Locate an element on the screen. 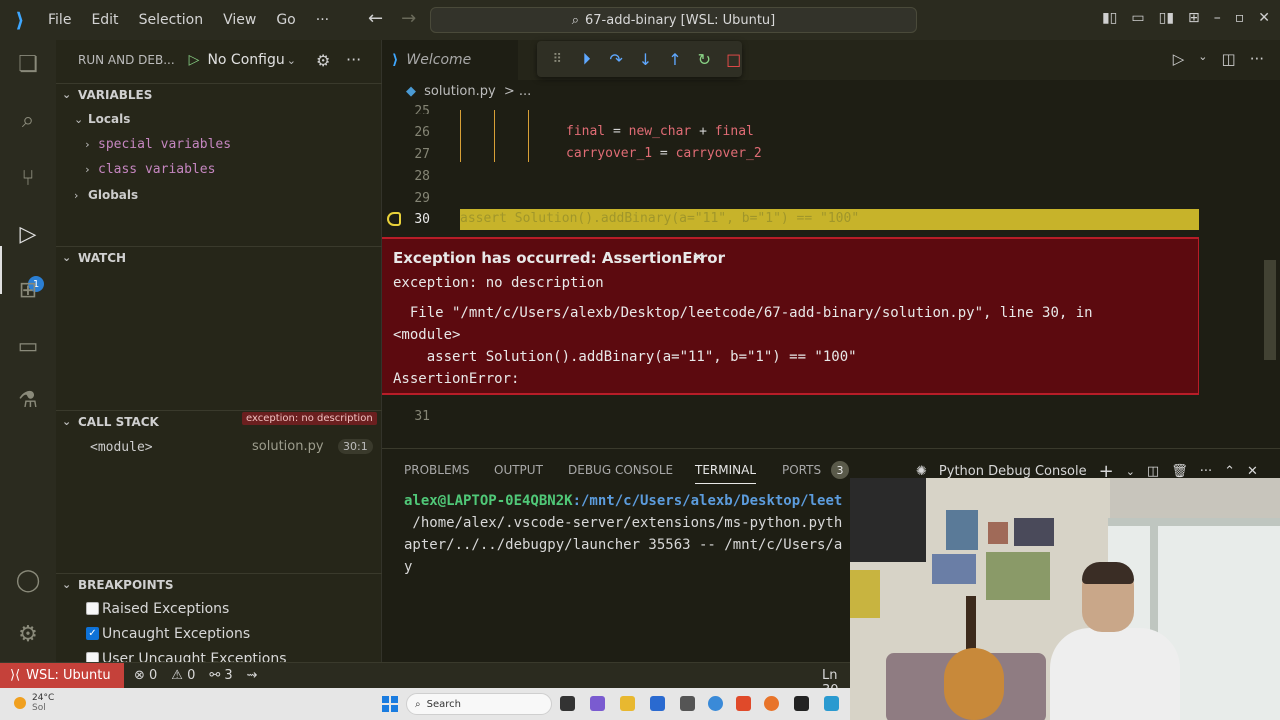  remote-indicator: ⟩⟨ WSL: Ubuntu is located at coordinates (62, 675).